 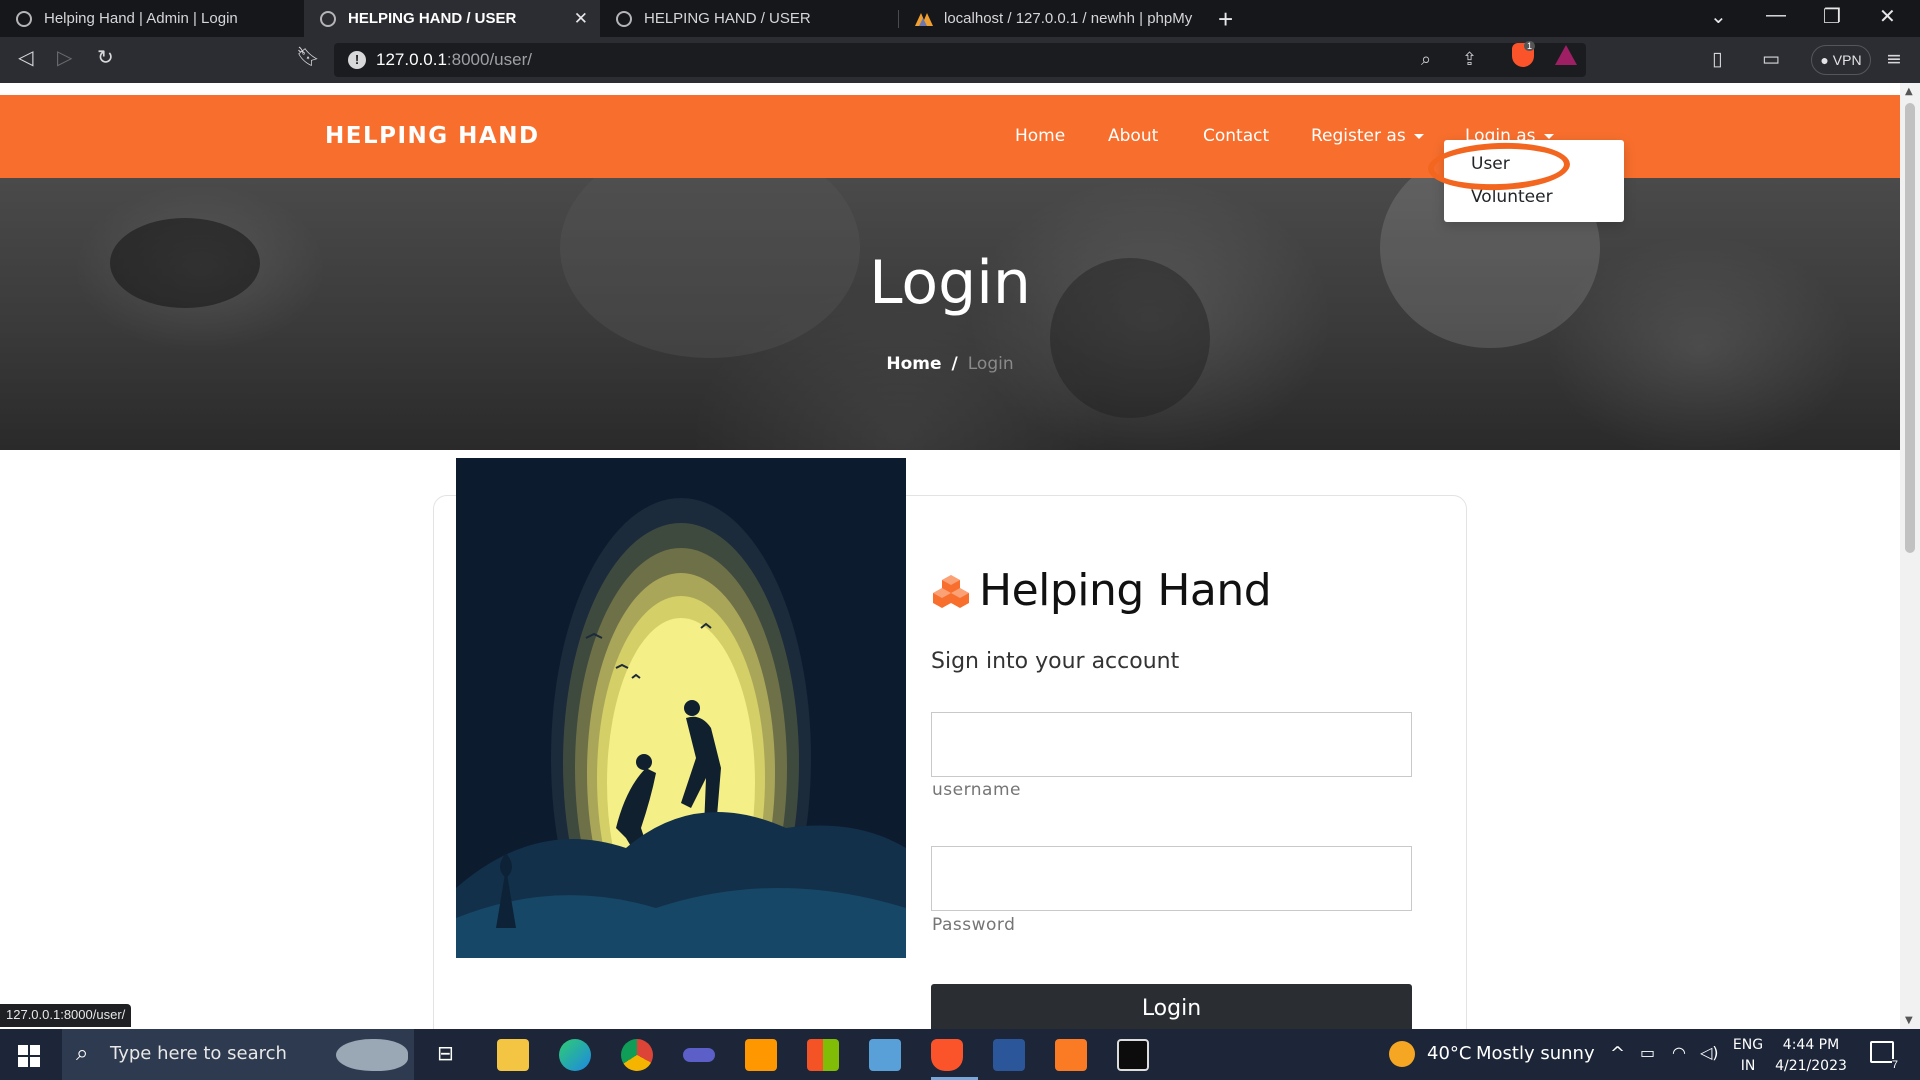 What do you see at coordinates (575, 1055) in the screenshot?
I see `edge-icon` at bounding box center [575, 1055].